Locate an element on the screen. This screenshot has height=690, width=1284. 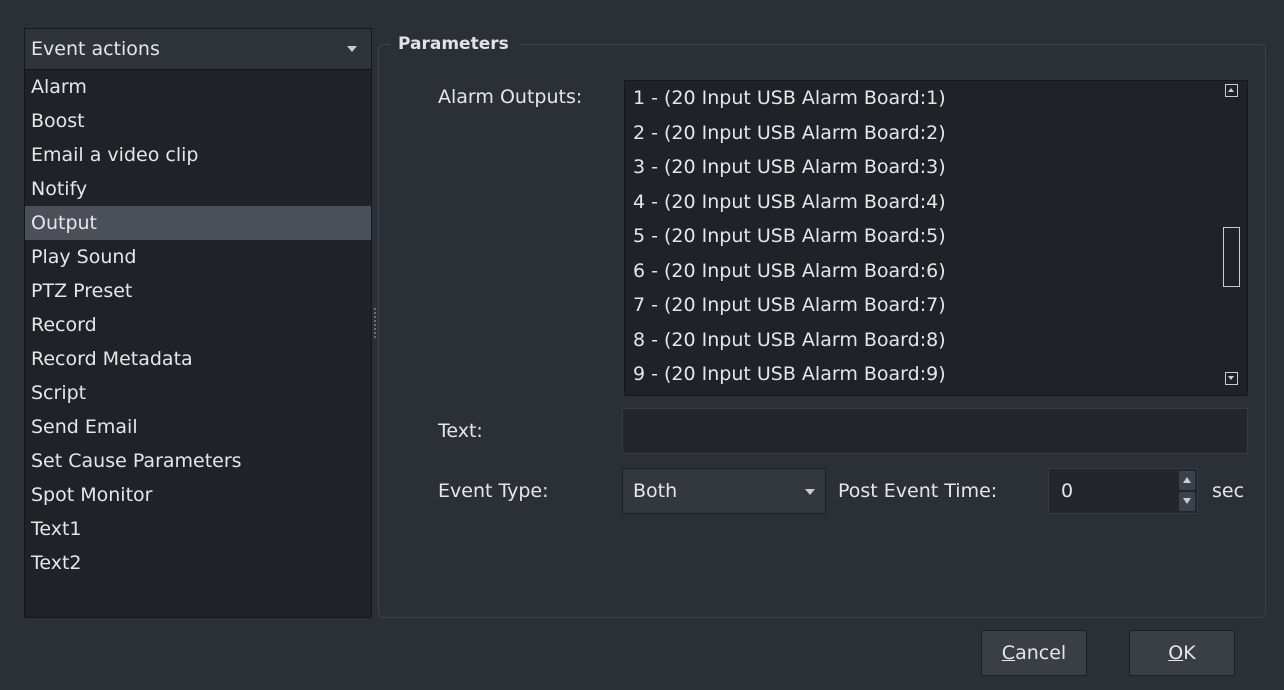
event-actions-dropdown-label: Event actions is located at coordinates (95, 49).